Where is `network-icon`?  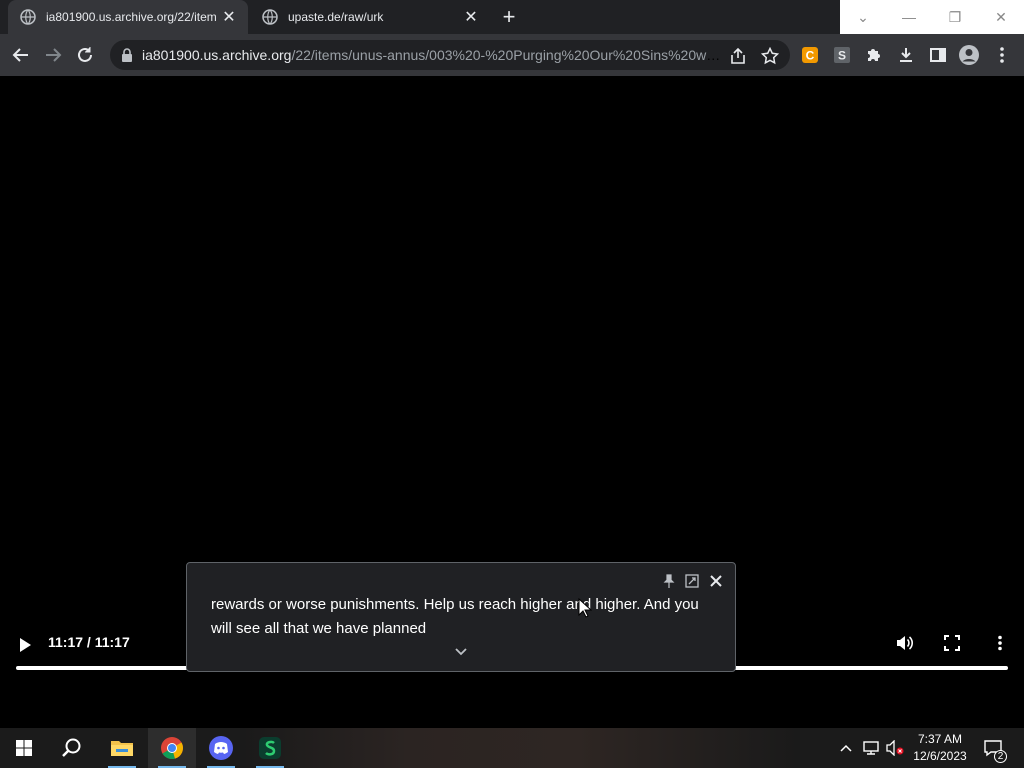
network-icon is located at coordinates (871, 748).